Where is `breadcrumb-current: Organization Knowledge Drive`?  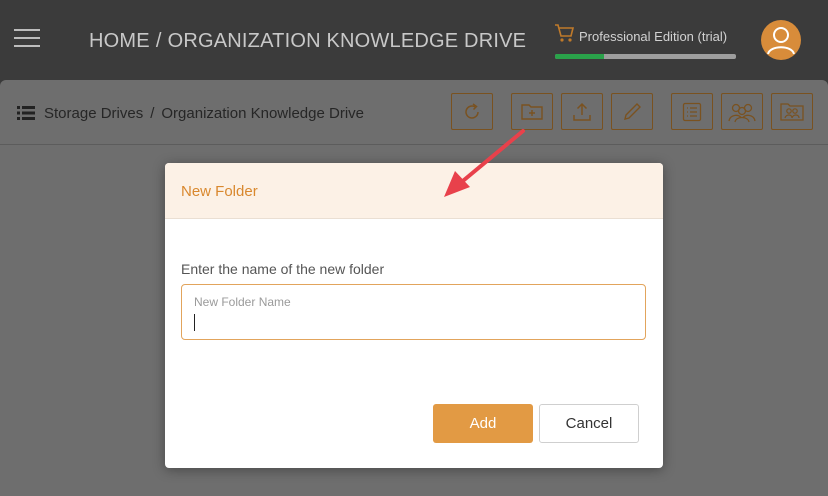 breadcrumb-current: Organization Knowledge Drive is located at coordinates (263, 113).